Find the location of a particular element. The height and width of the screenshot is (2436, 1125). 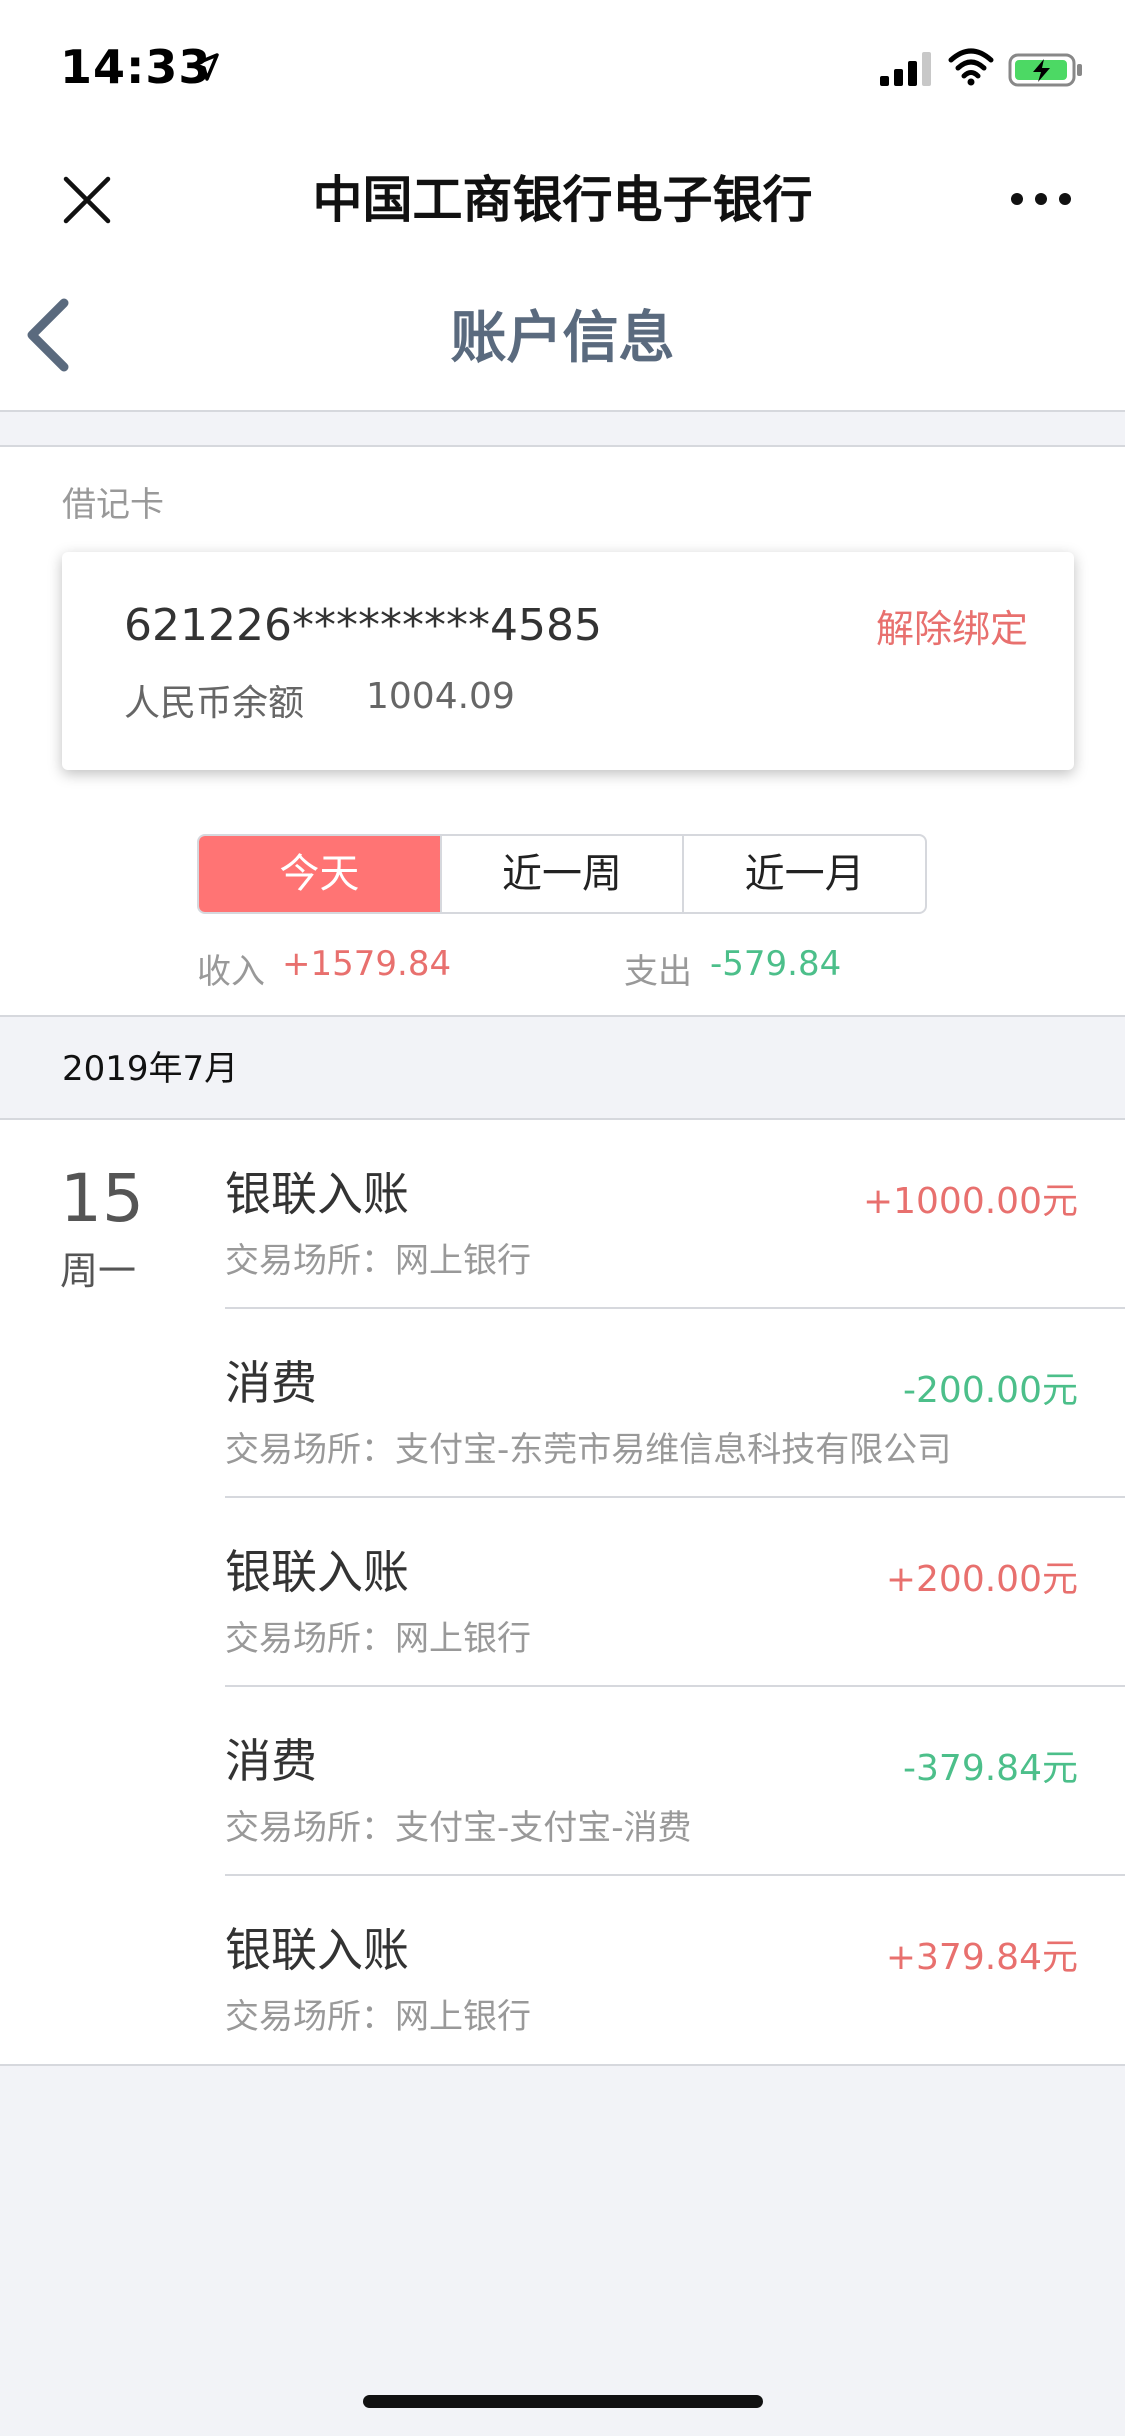

transaction-amount: +379.84元 is located at coordinates (981, 1957).